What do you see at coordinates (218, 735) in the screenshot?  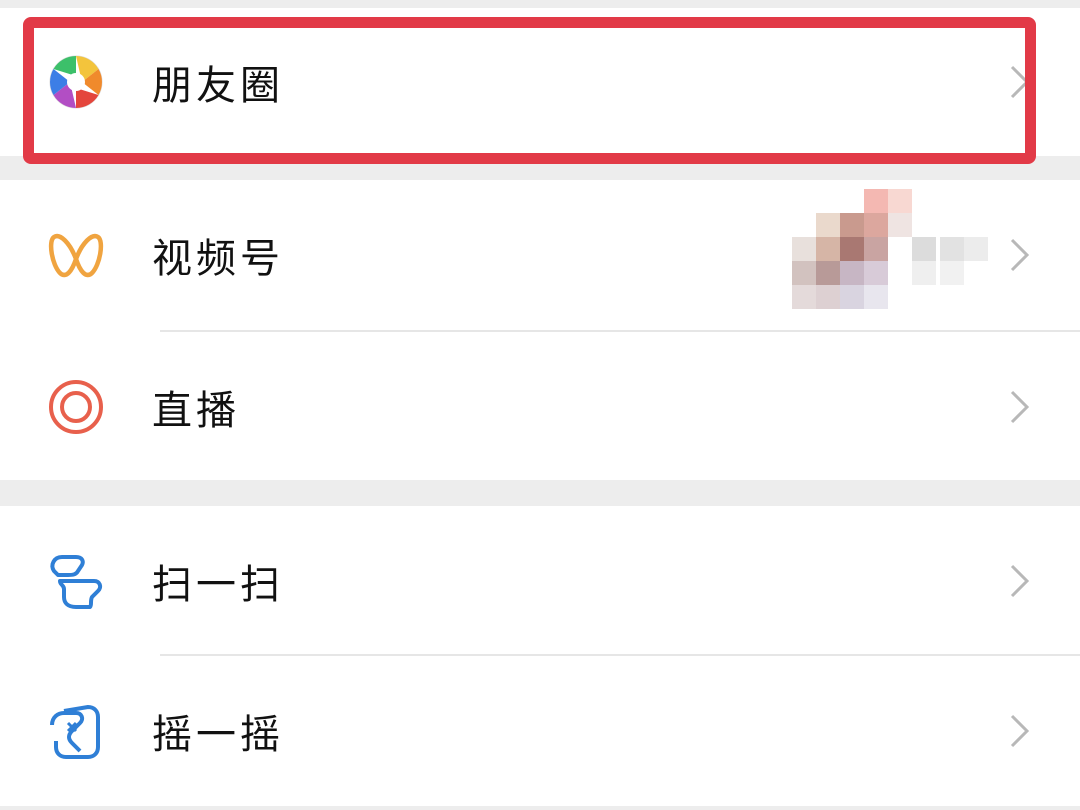 I see `menu-item-label: 摇一摇` at bounding box center [218, 735].